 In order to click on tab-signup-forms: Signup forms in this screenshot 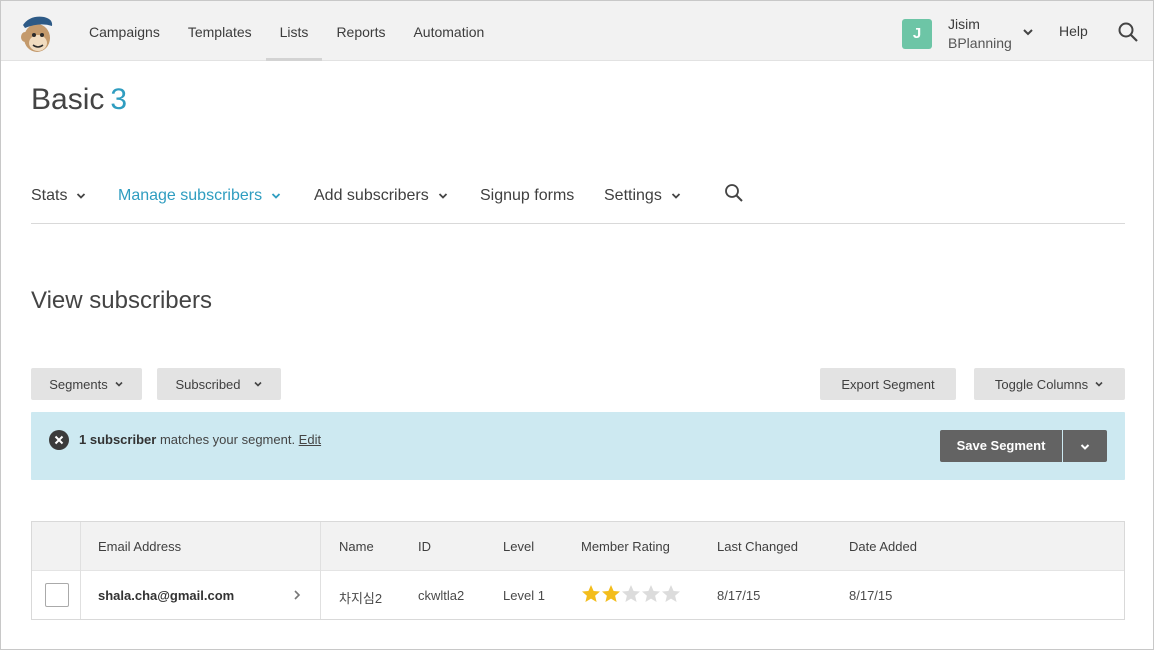, I will do `click(527, 196)`.